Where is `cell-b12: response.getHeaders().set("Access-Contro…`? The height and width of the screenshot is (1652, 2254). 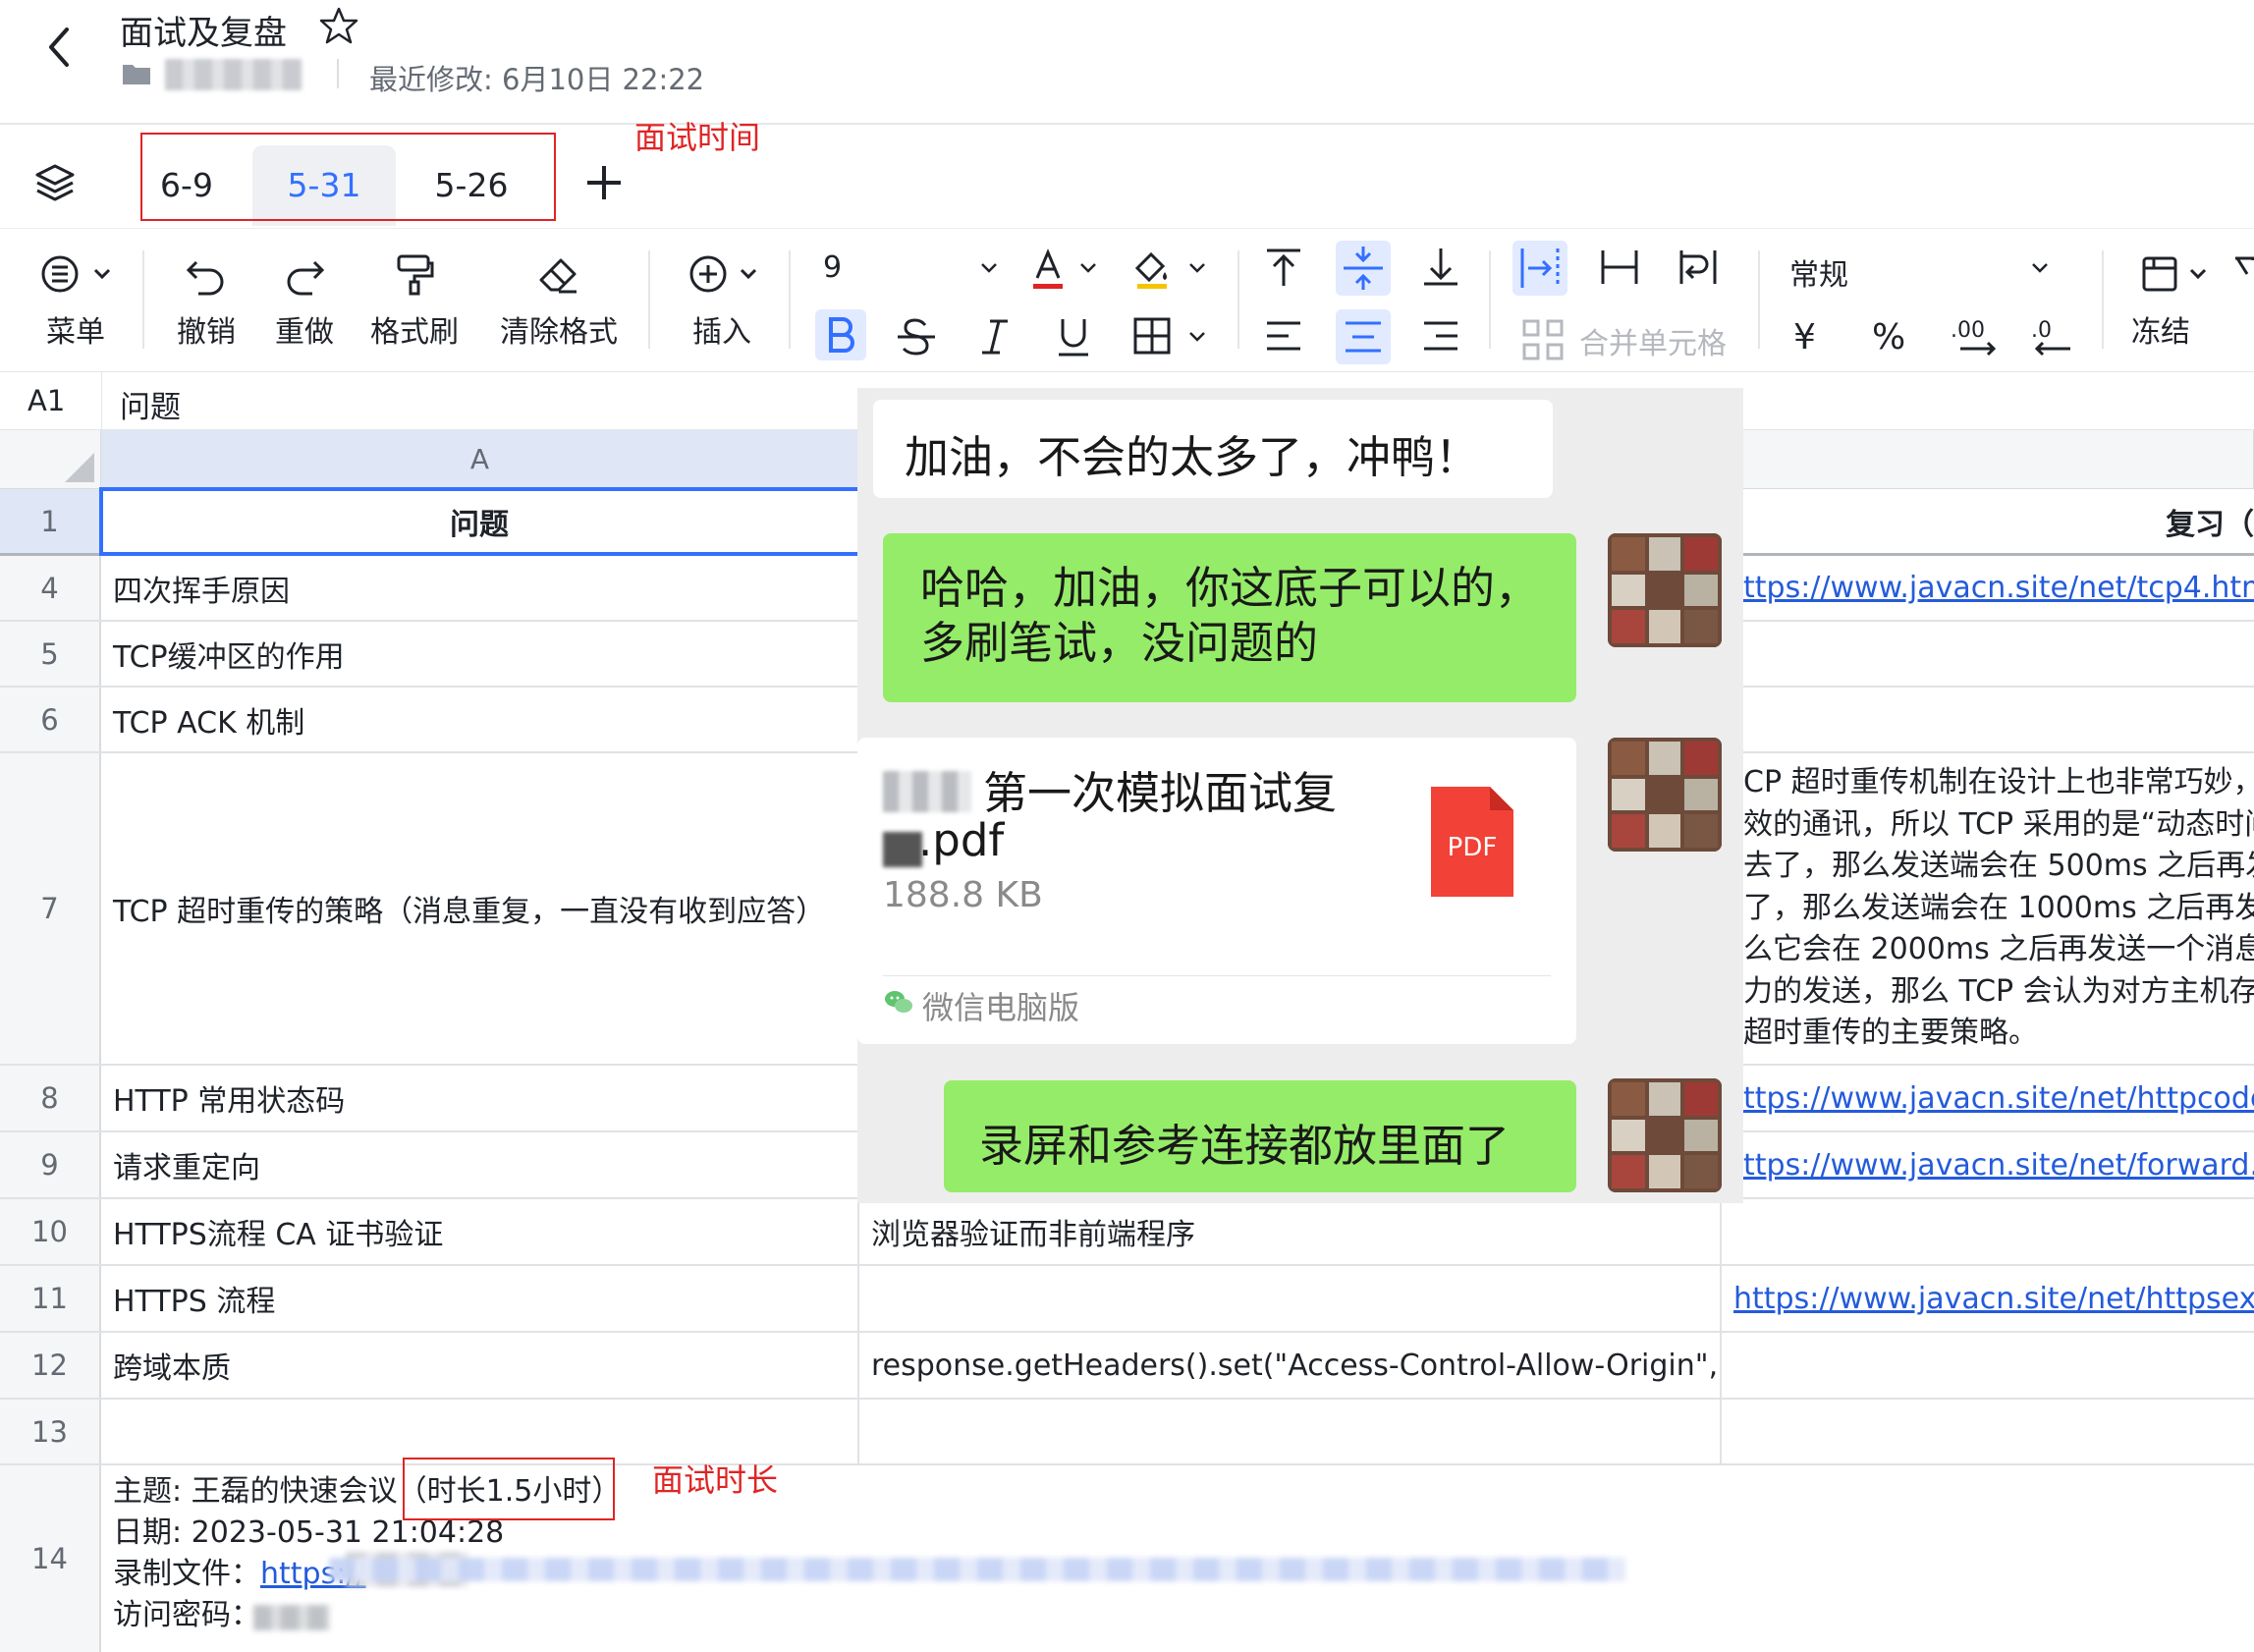 cell-b12: response.getHeaders().set("Access-Contro… is located at coordinates (1290, 1365).